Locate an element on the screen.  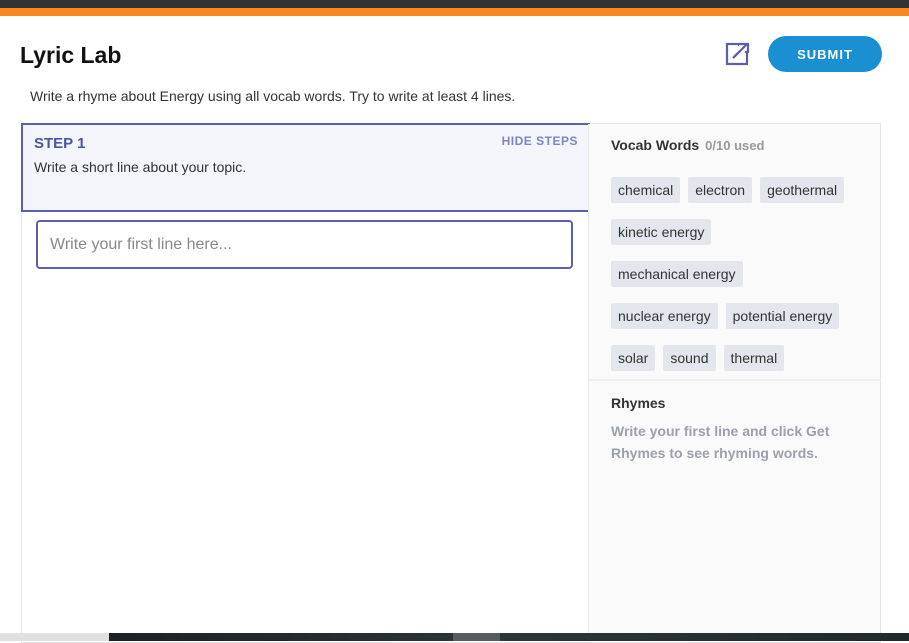
top-bar is located at coordinates (454, 4).